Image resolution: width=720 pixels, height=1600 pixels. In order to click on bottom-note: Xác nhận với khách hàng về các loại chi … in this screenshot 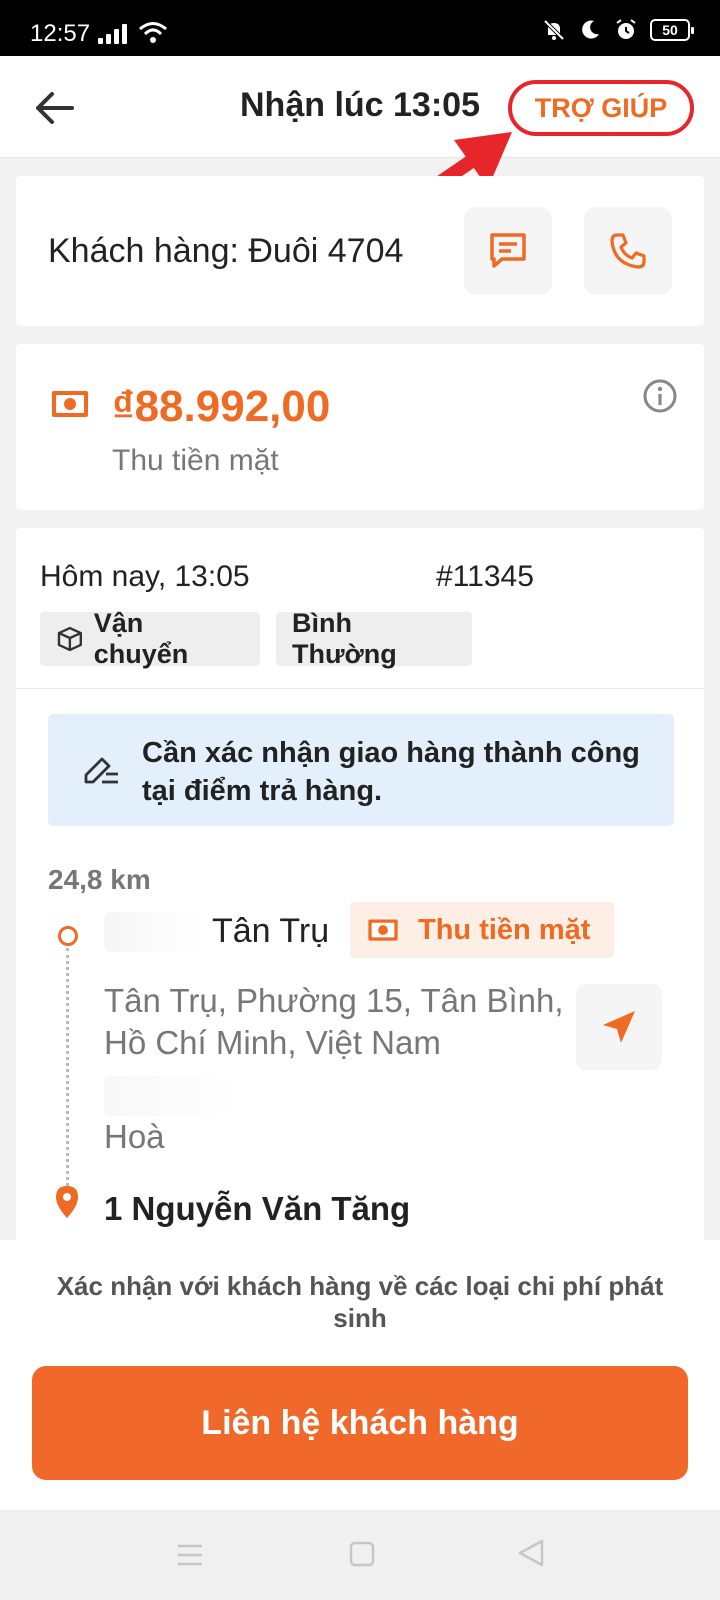, I will do `click(360, 1302)`.